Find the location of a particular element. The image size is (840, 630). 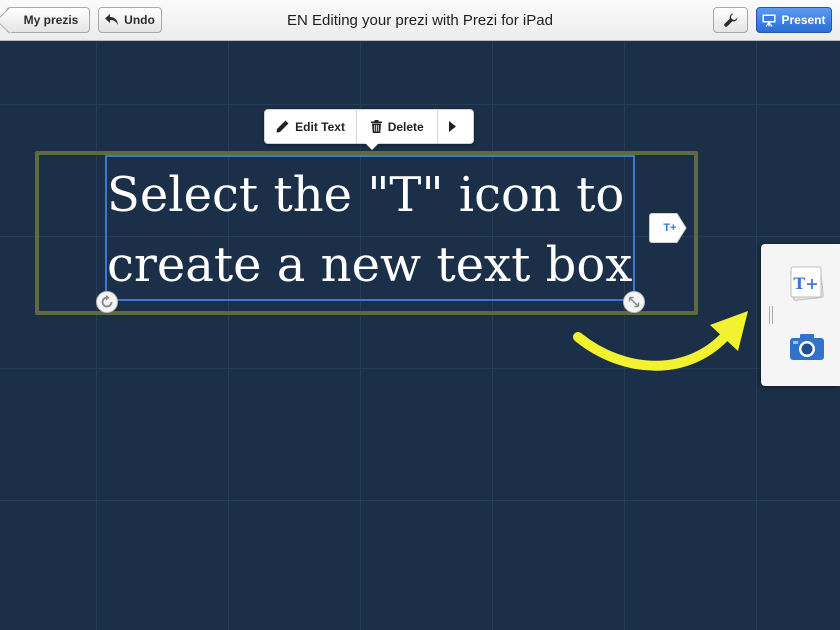

present-label: Present is located at coordinates (803, 20).